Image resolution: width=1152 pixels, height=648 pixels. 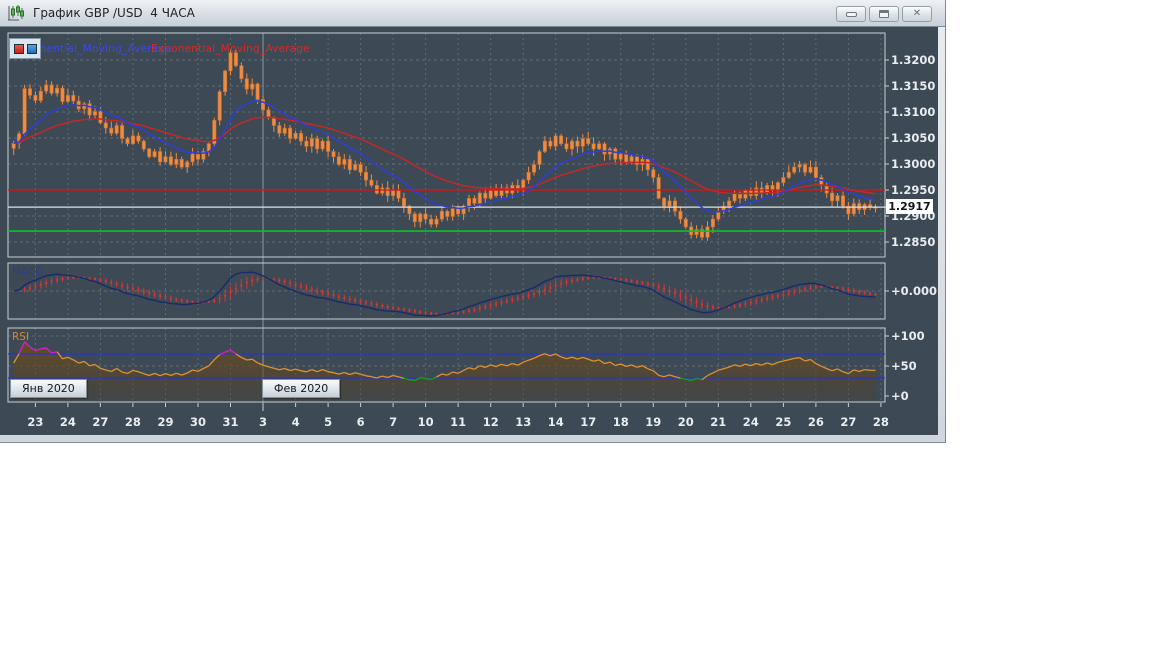 I want to click on close-icon: ✕, so click(x=917, y=13).